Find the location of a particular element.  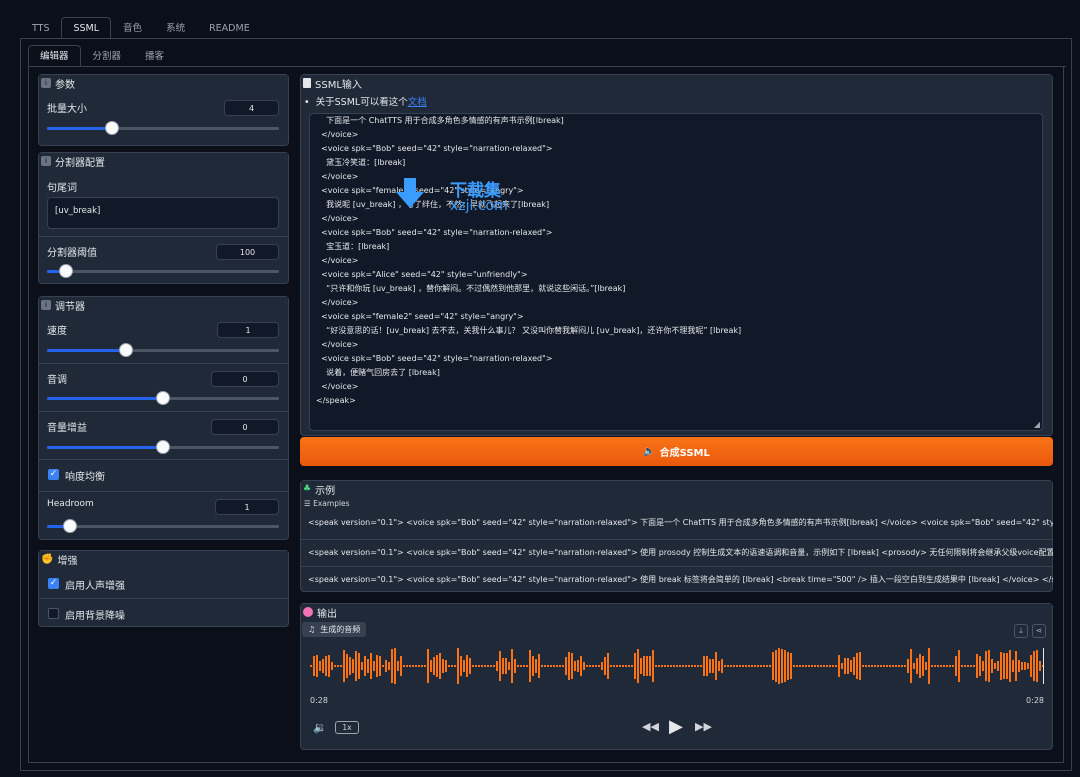

pitch-slider is located at coordinates (163, 398).